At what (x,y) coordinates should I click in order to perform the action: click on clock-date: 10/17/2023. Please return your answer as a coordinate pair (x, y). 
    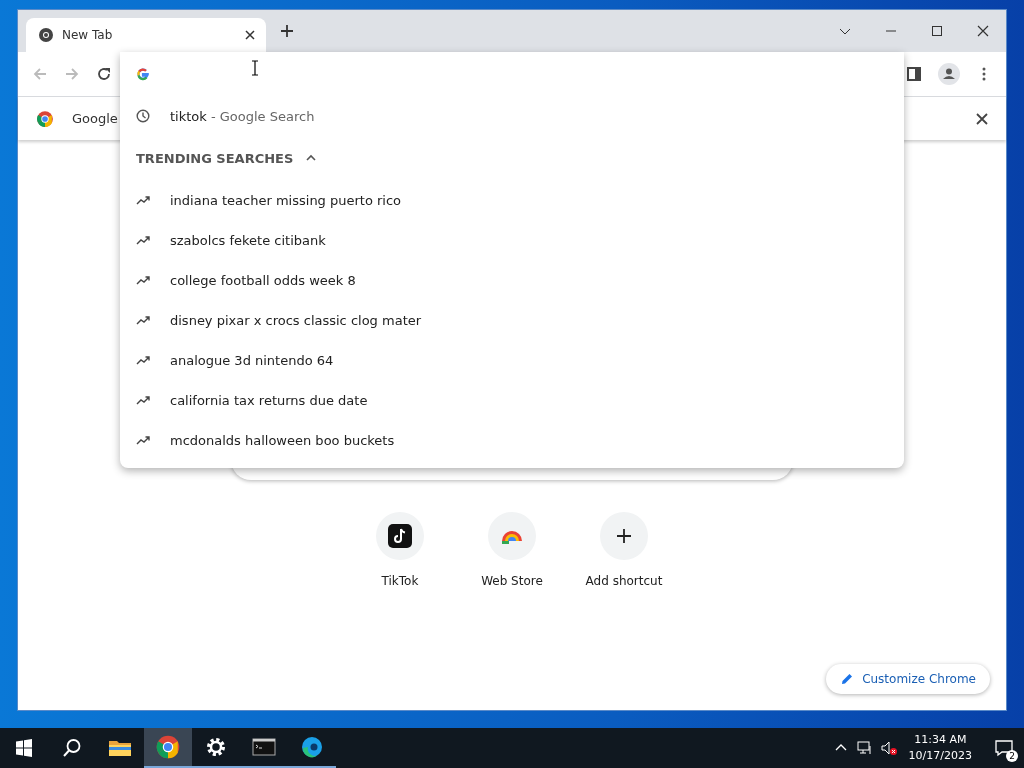
    Looking at the image, I should click on (940, 756).